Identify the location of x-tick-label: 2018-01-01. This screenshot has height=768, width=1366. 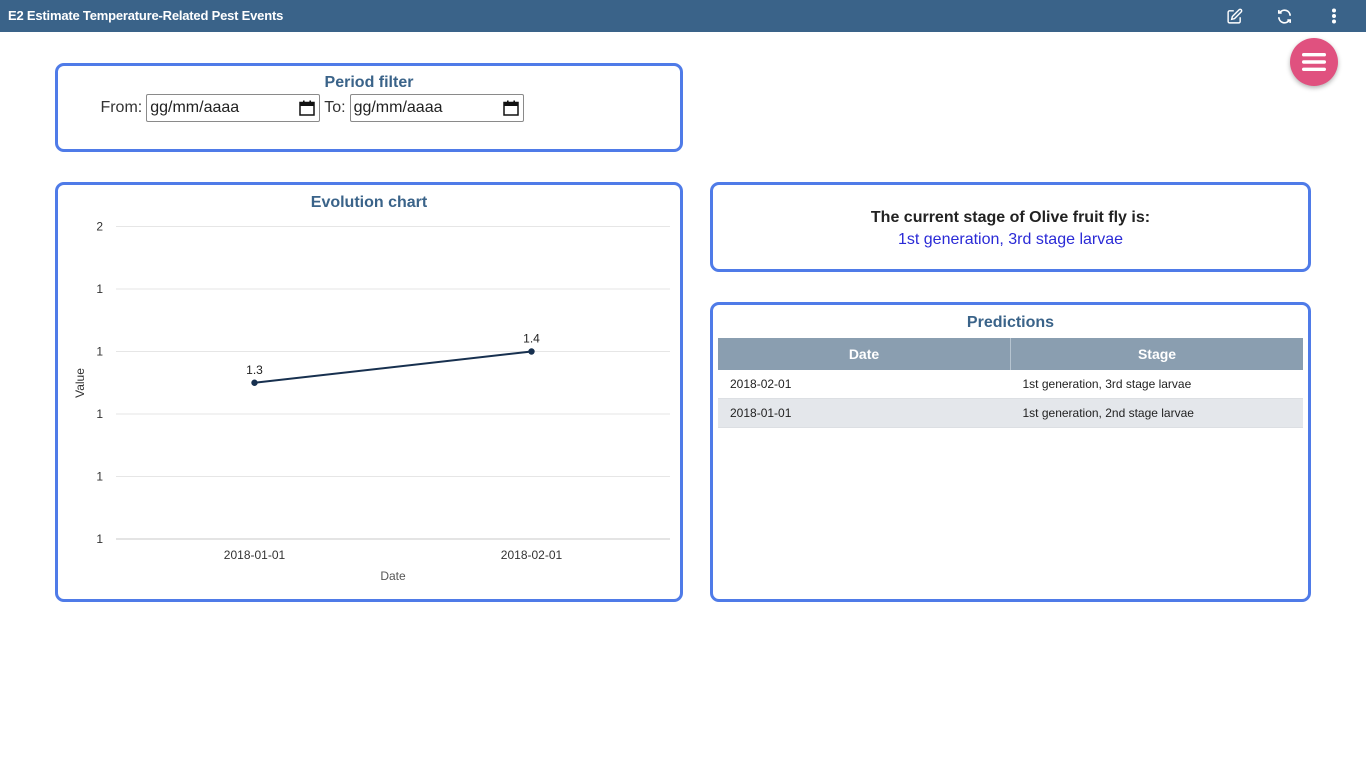
(255, 555).